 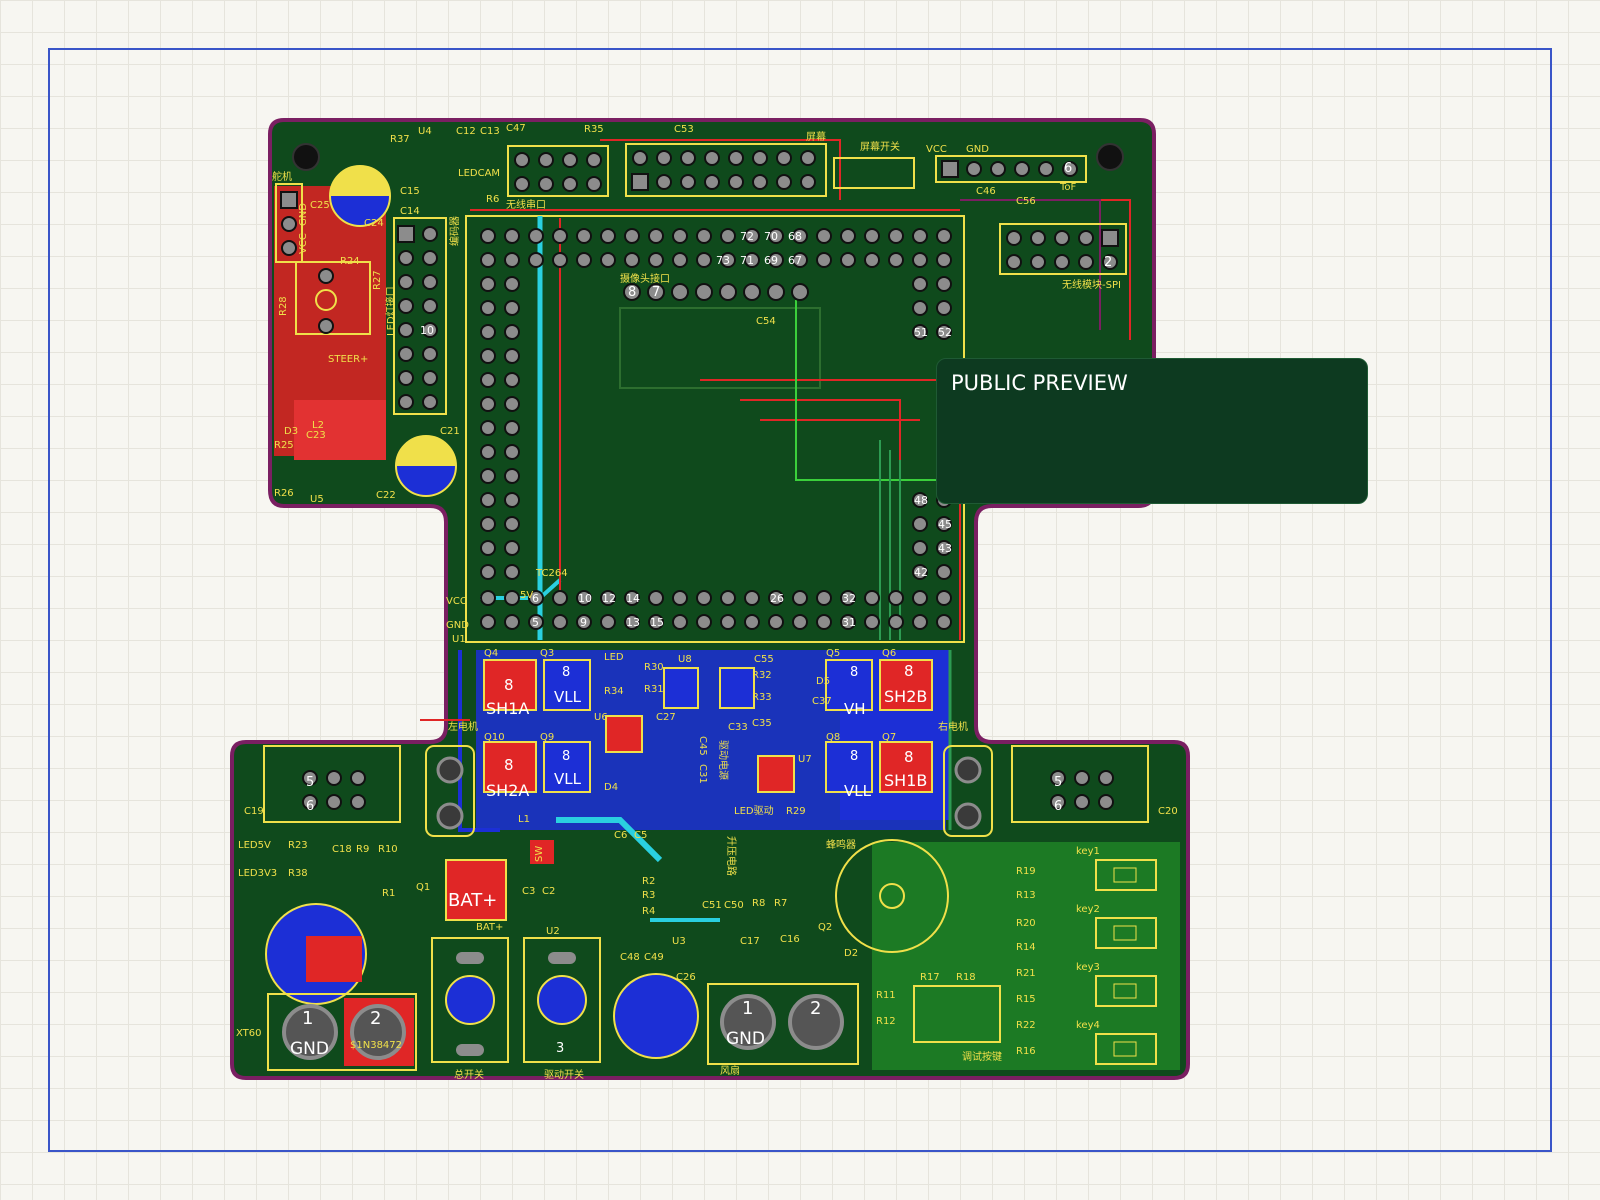 I want to click on svg-text: 9, so click(x=583, y=622).